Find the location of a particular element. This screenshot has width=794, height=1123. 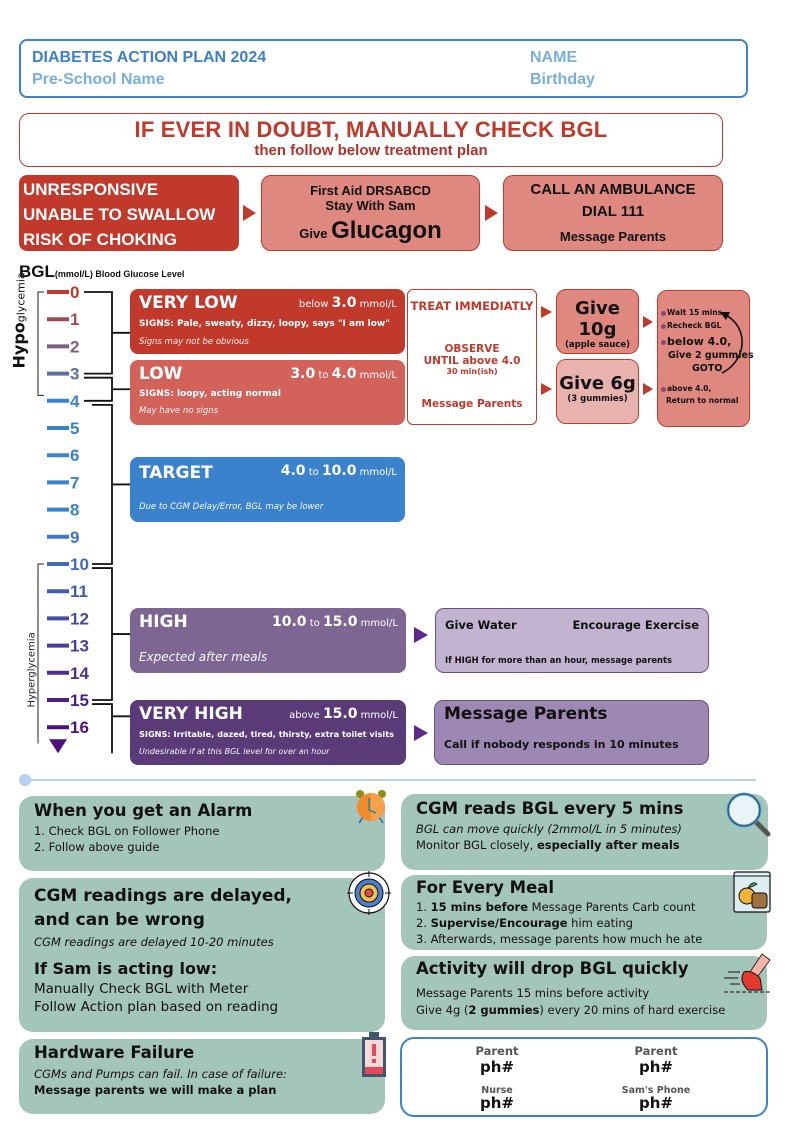

scale-tick-label: 2 is located at coordinates (74, 346).